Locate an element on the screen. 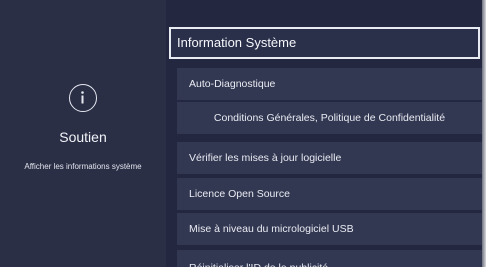 The width and height of the screenshot is (486, 267). menu-item-check-software-updates: Vérifier les mises à jour logicielle is located at coordinates (329, 158).